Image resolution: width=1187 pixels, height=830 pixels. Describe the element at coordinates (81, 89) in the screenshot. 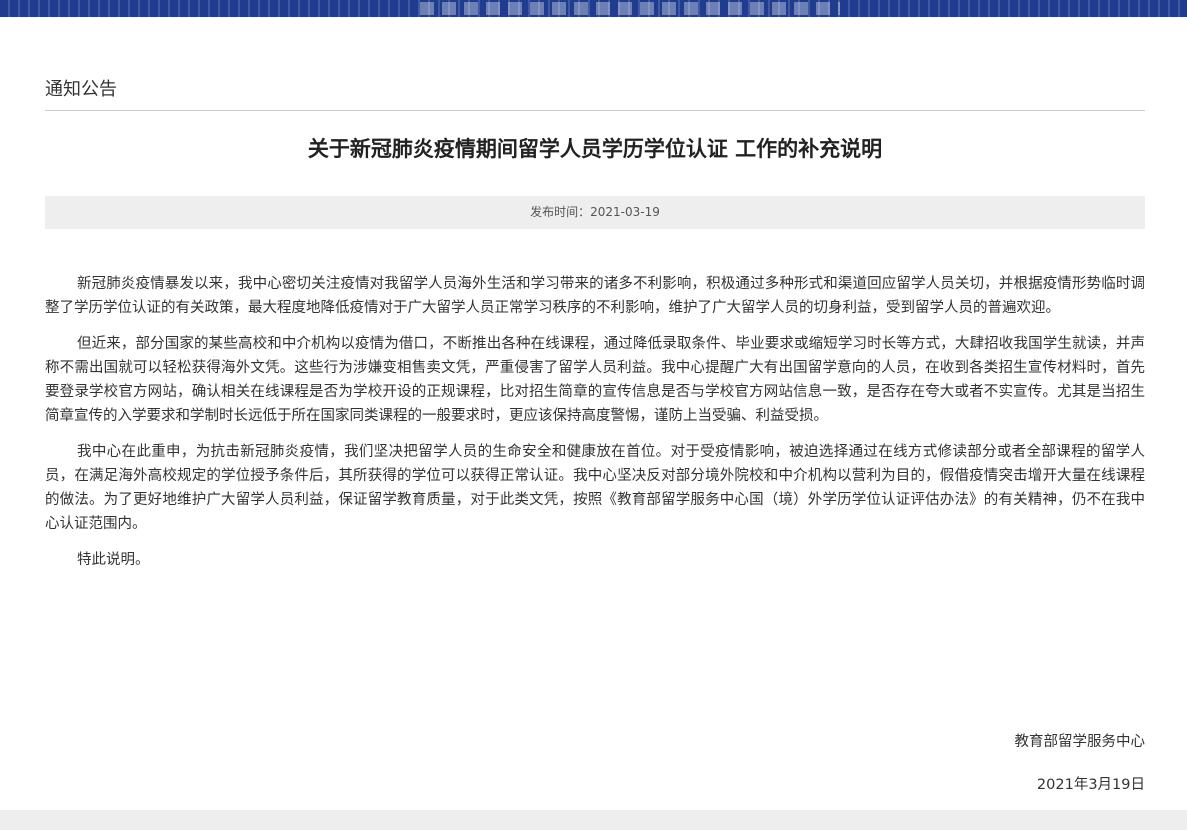

I see `section-title: 通知公告` at that location.